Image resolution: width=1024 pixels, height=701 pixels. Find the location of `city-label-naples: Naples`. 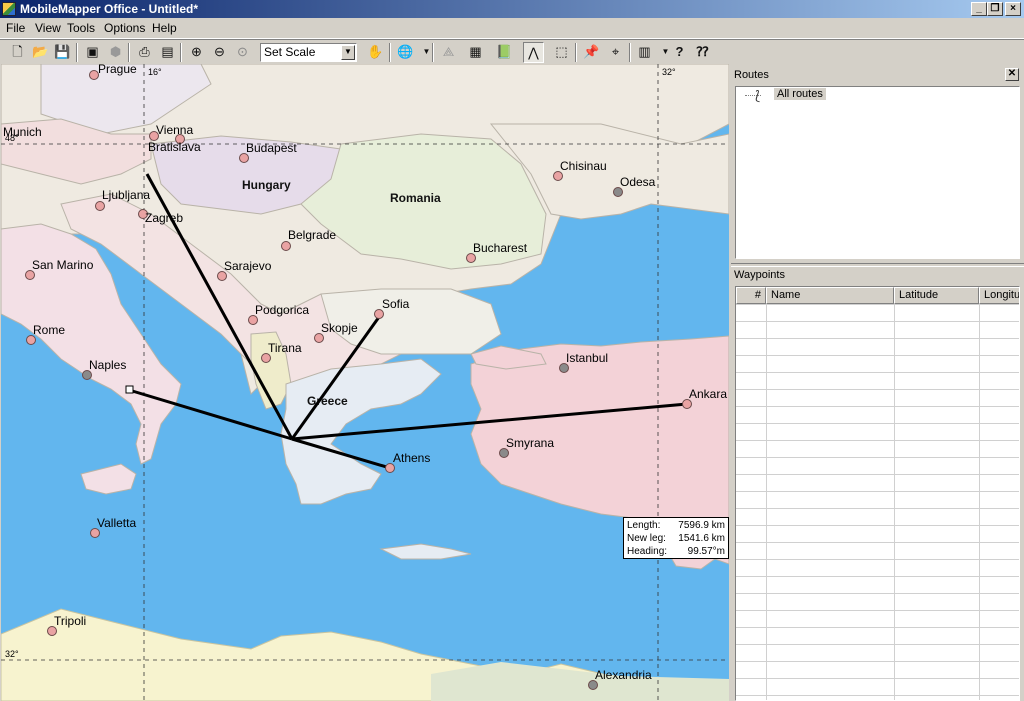

city-label-naples: Naples is located at coordinates (107, 365).